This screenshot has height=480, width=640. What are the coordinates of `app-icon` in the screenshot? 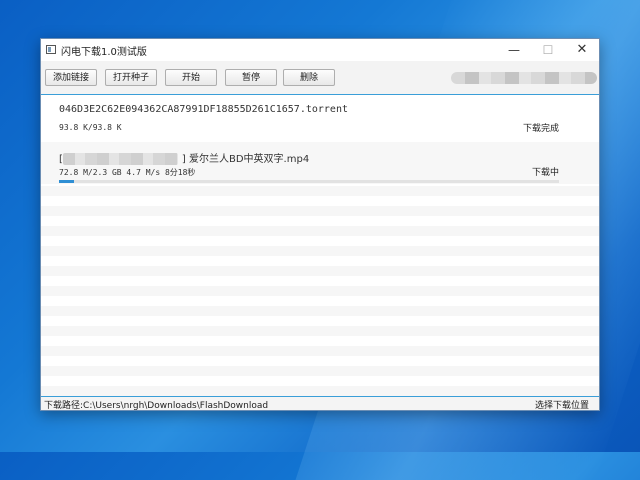 It's located at (51, 49).